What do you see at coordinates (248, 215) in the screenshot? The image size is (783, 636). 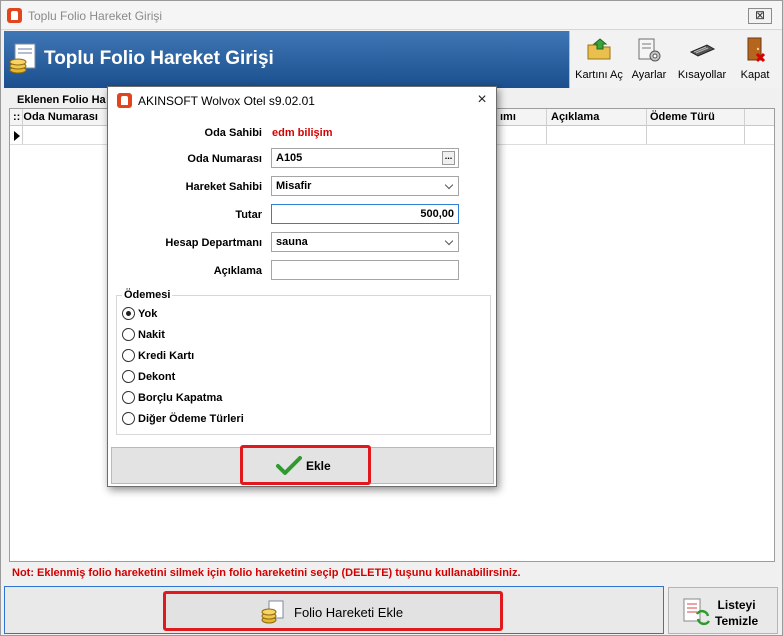 I see `amount-label: Tutar` at bounding box center [248, 215].